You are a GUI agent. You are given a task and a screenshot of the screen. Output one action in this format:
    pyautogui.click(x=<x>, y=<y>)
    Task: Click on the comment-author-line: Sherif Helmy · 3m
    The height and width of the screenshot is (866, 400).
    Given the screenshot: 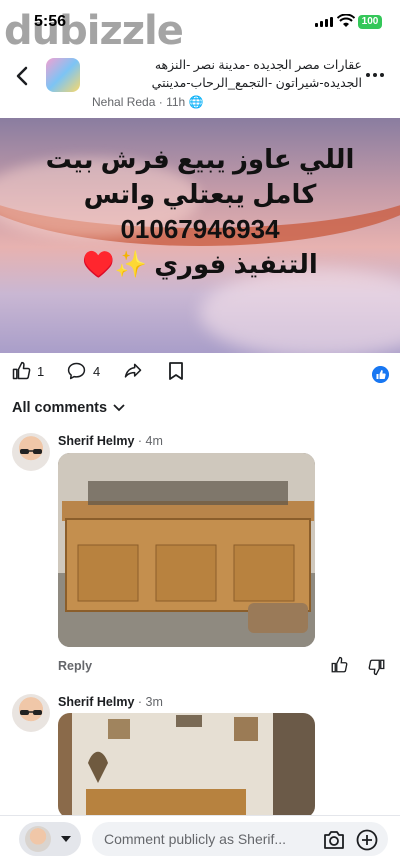 What is the action you would take?
    pyautogui.click(x=110, y=702)
    